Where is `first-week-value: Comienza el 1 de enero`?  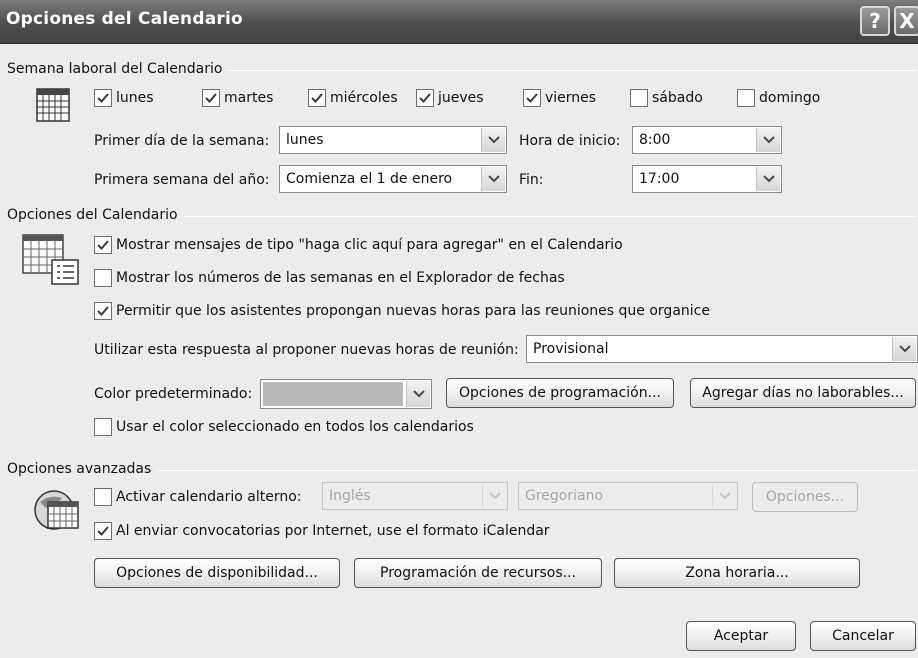
first-week-value: Comienza el 1 de enero is located at coordinates (369, 179).